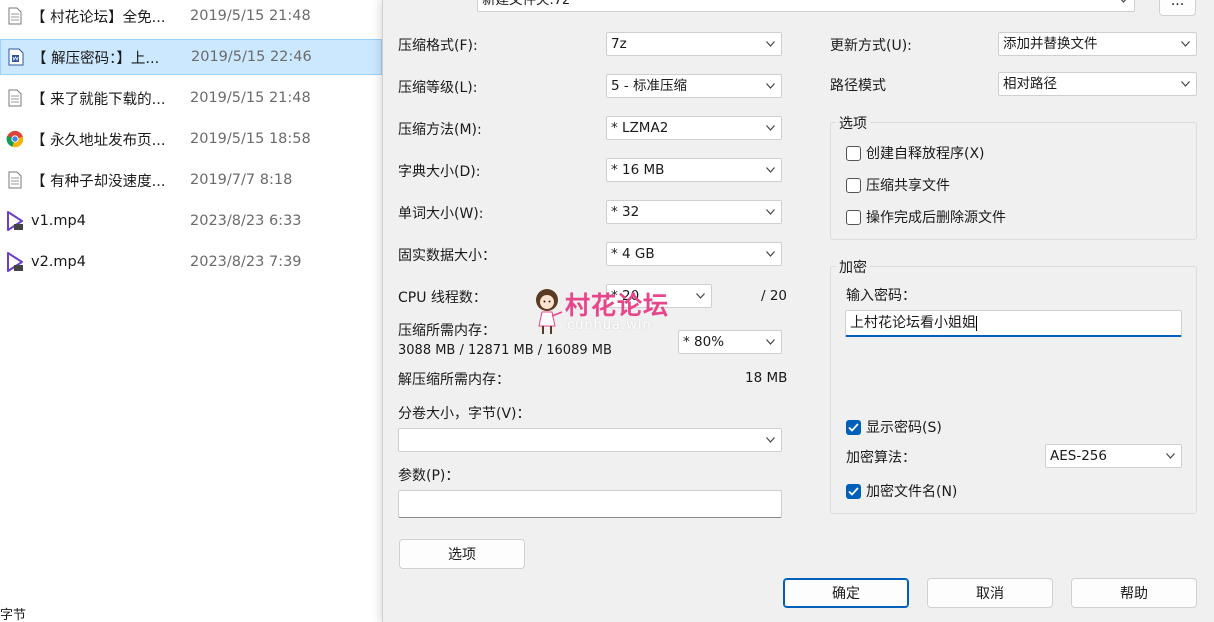 The width and height of the screenshot is (1214, 622). I want to click on file-date: 2019/7/7 8:18, so click(241, 180).